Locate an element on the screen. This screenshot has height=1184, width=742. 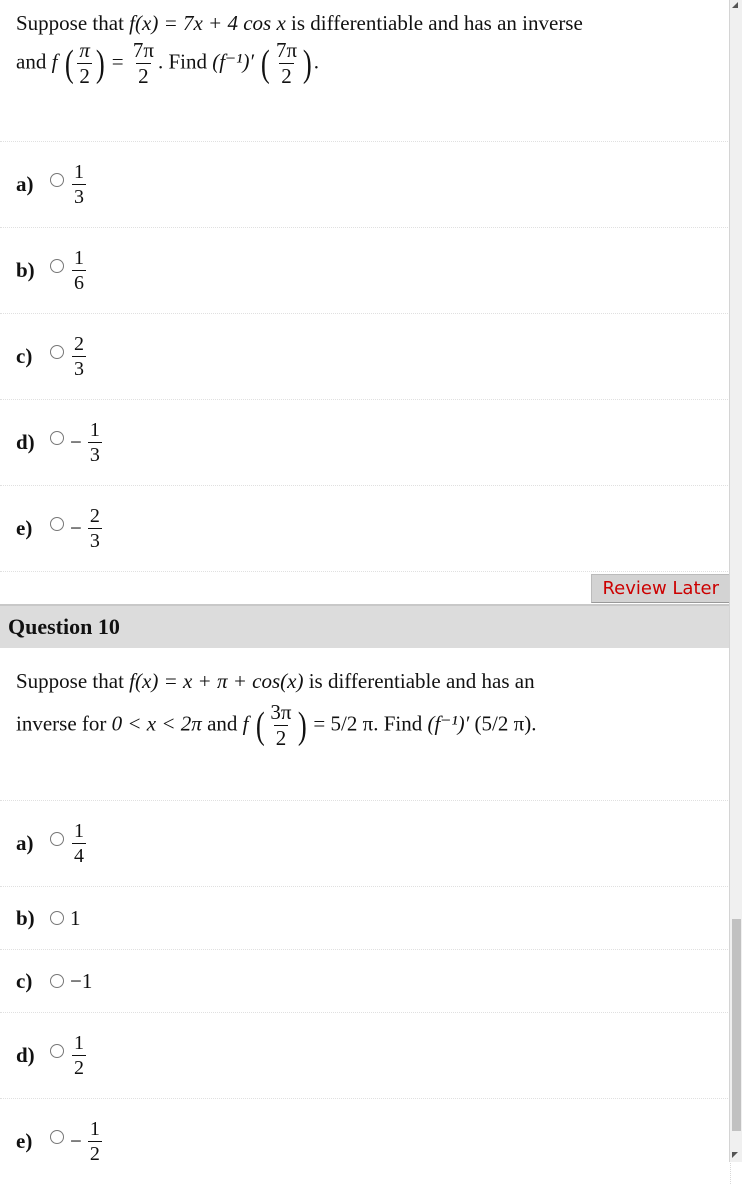
scroll-down-arrow-icon is located at coordinates (735, 1155).